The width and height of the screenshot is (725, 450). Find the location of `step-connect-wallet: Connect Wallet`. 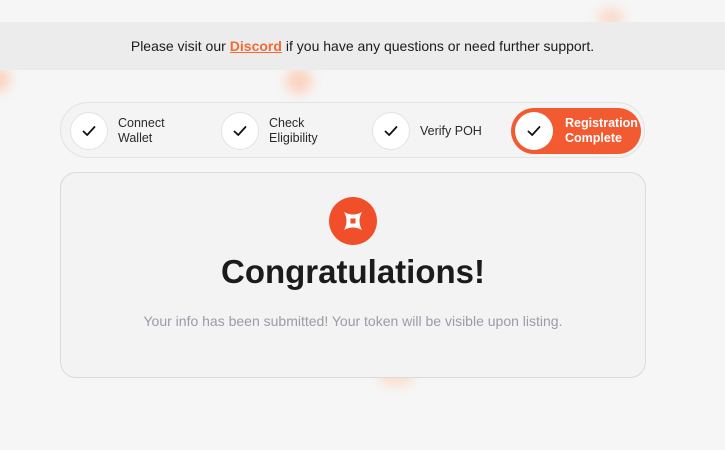

step-connect-wallet: Connect Wallet is located at coordinates (115, 131).